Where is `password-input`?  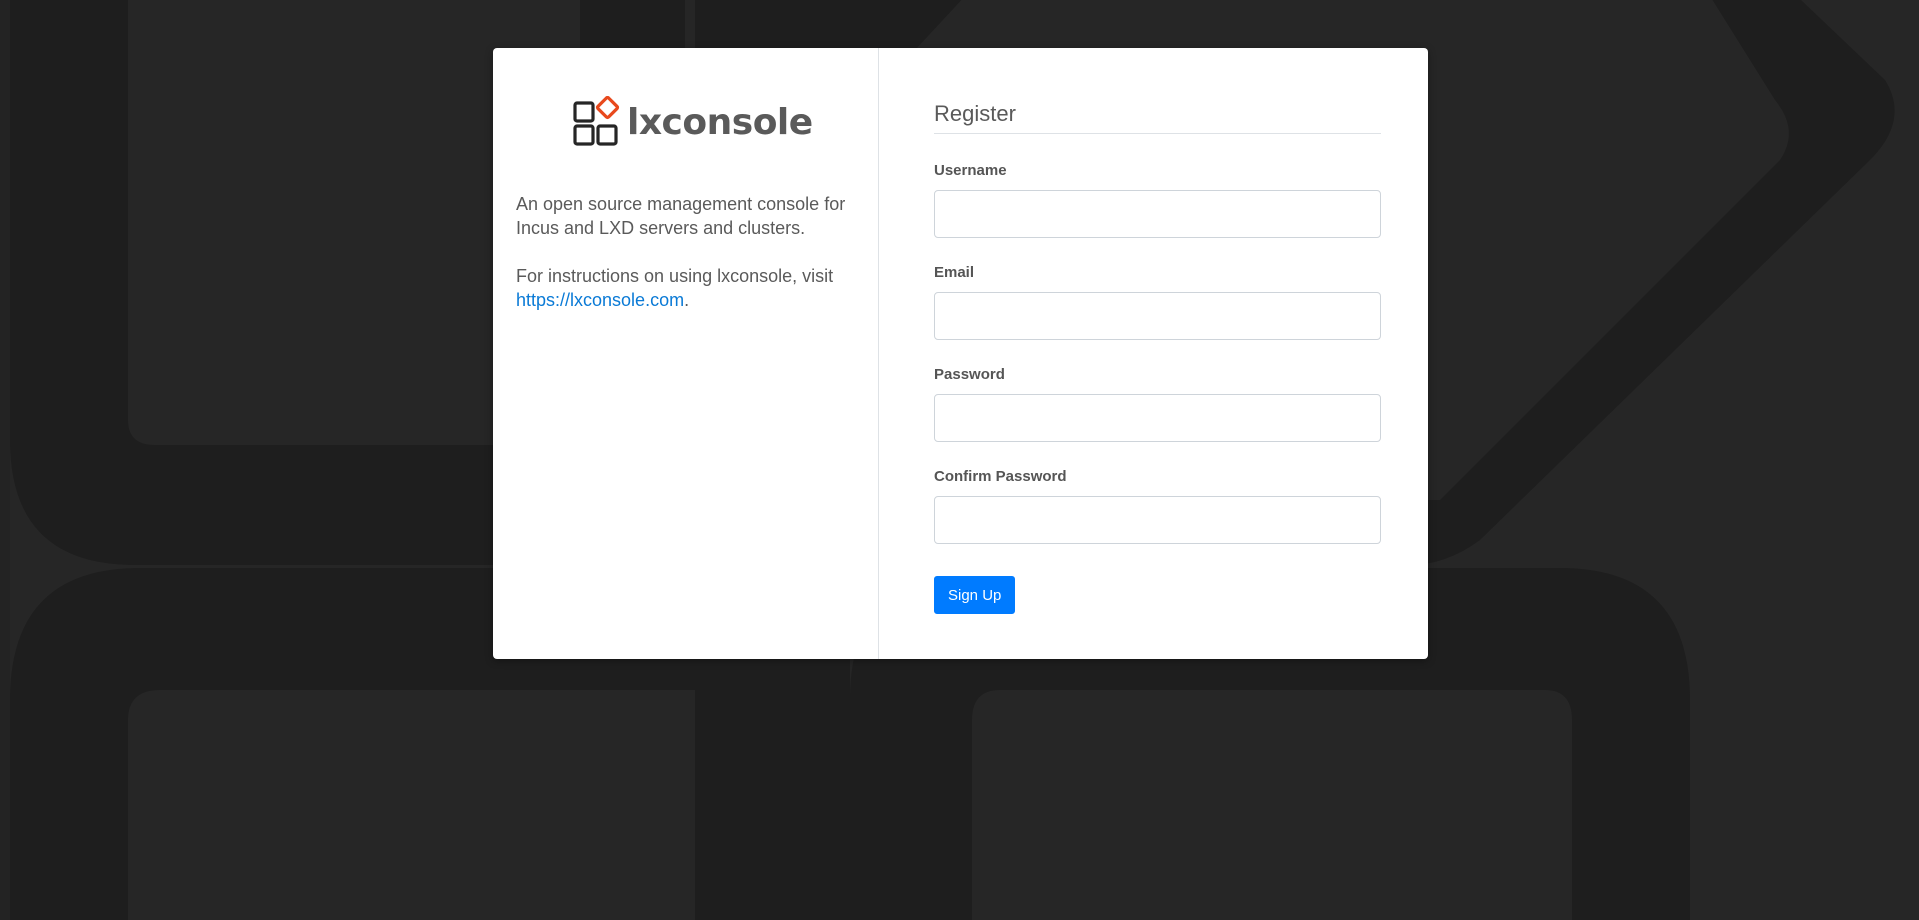 password-input is located at coordinates (1157, 418).